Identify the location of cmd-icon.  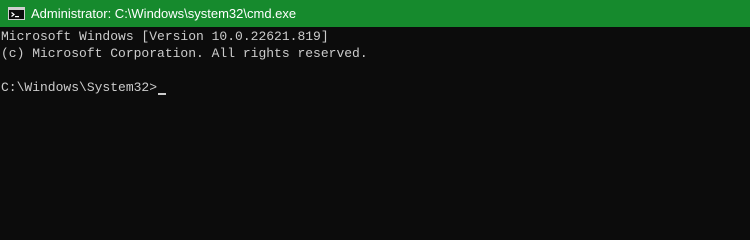
(16, 13).